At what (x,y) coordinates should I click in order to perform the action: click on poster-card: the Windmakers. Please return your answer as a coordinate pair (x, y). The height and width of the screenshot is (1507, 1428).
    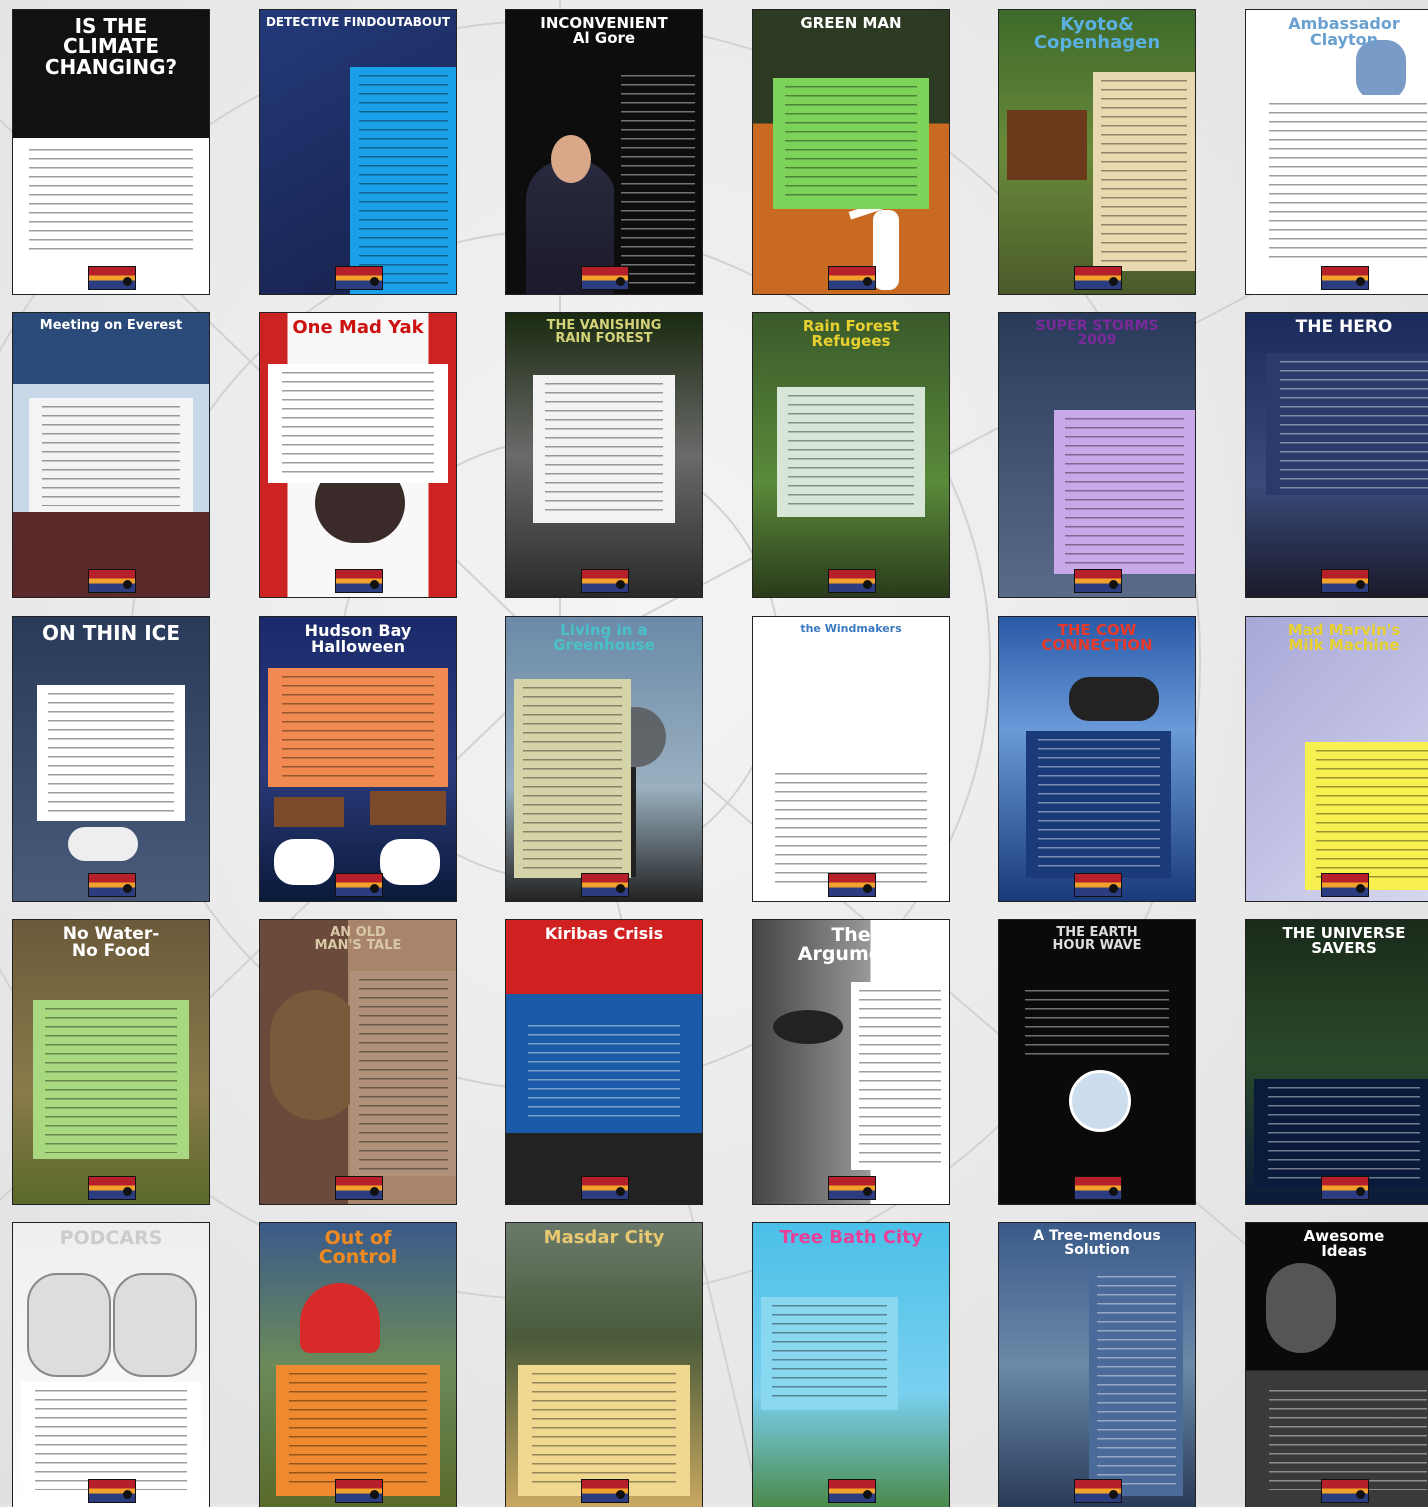
    Looking at the image, I should click on (851, 759).